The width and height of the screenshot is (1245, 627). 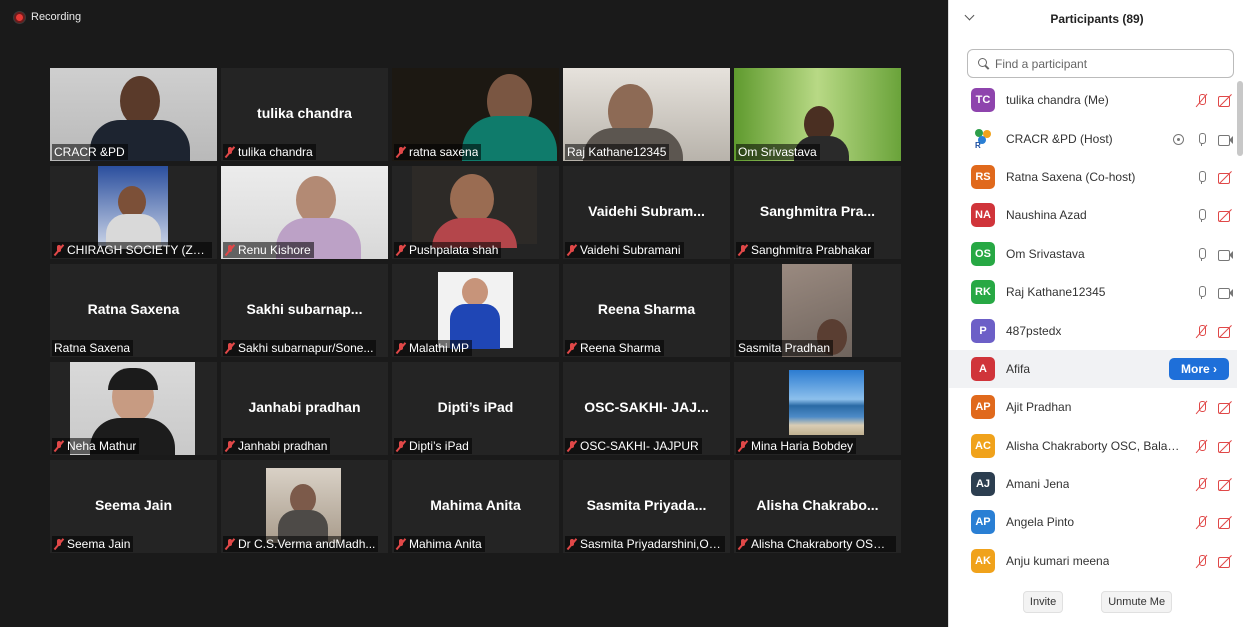 What do you see at coordinates (304, 212) in the screenshot?
I see `video-tile: Renu Kishore` at bounding box center [304, 212].